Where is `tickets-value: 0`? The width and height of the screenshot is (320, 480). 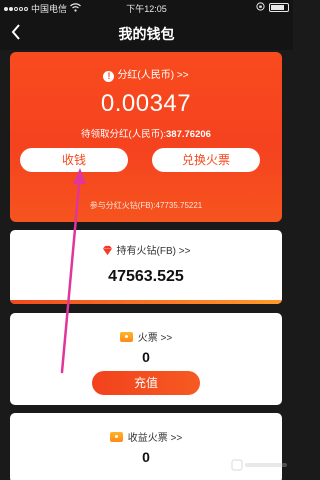
tickets-value: 0 is located at coordinates (146, 357).